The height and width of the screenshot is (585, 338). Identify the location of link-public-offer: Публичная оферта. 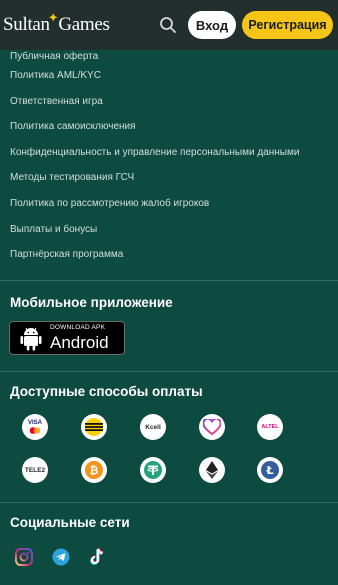
(172, 56).